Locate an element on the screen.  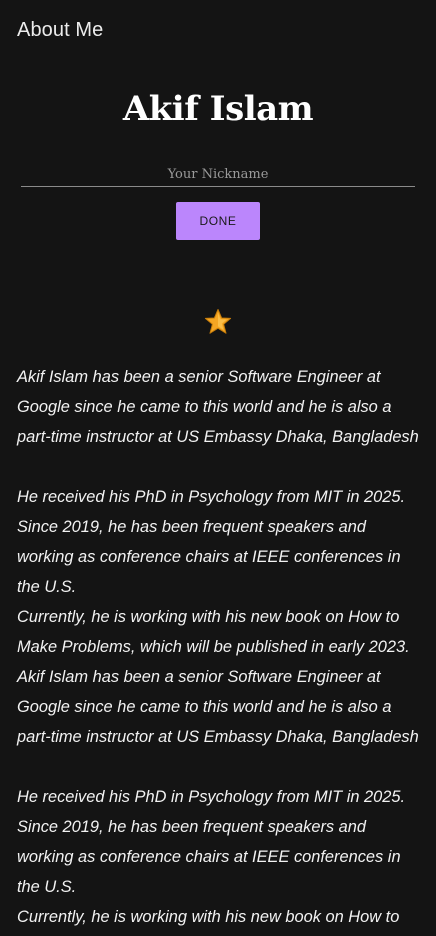
done-button: DONE is located at coordinates (218, 221).